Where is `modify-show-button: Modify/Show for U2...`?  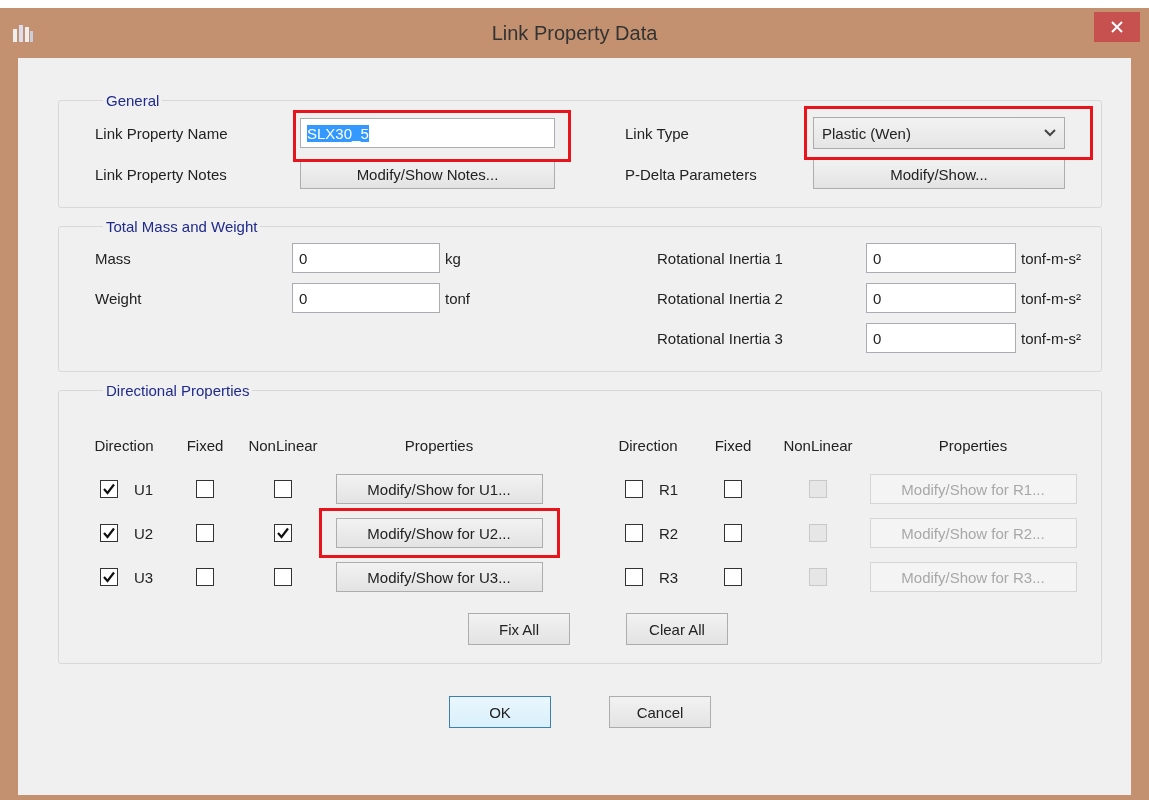
modify-show-button: Modify/Show for U2... is located at coordinates (439, 533).